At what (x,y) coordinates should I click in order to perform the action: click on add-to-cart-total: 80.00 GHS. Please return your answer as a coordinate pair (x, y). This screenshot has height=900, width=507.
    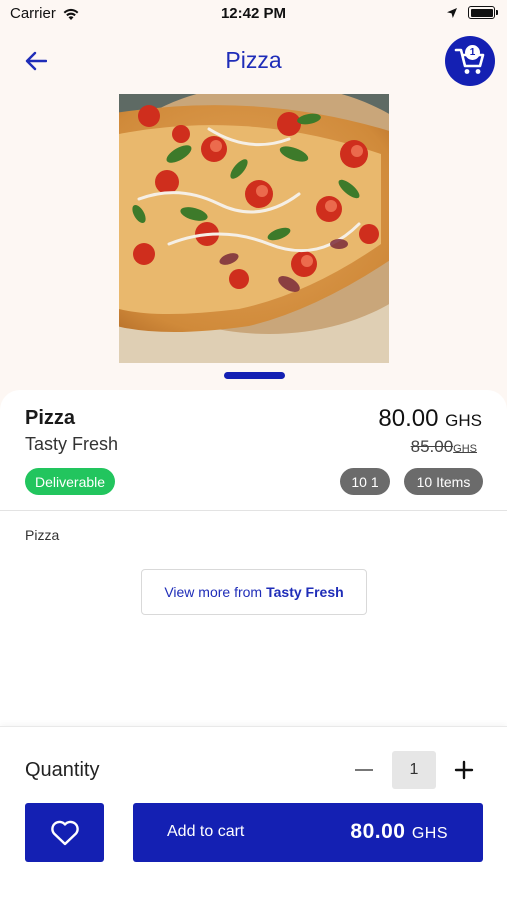
    Looking at the image, I should click on (399, 832).